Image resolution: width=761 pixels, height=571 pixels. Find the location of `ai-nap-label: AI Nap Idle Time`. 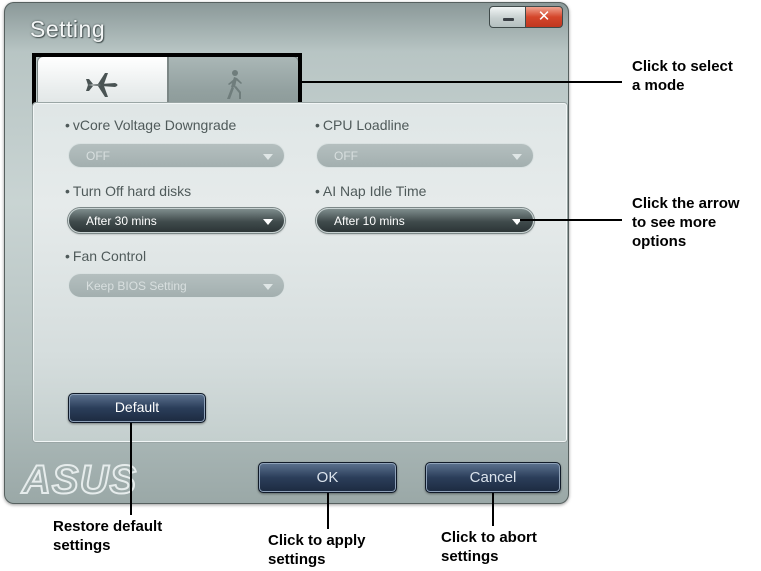

ai-nap-label: AI Nap Idle Time is located at coordinates (371, 191).